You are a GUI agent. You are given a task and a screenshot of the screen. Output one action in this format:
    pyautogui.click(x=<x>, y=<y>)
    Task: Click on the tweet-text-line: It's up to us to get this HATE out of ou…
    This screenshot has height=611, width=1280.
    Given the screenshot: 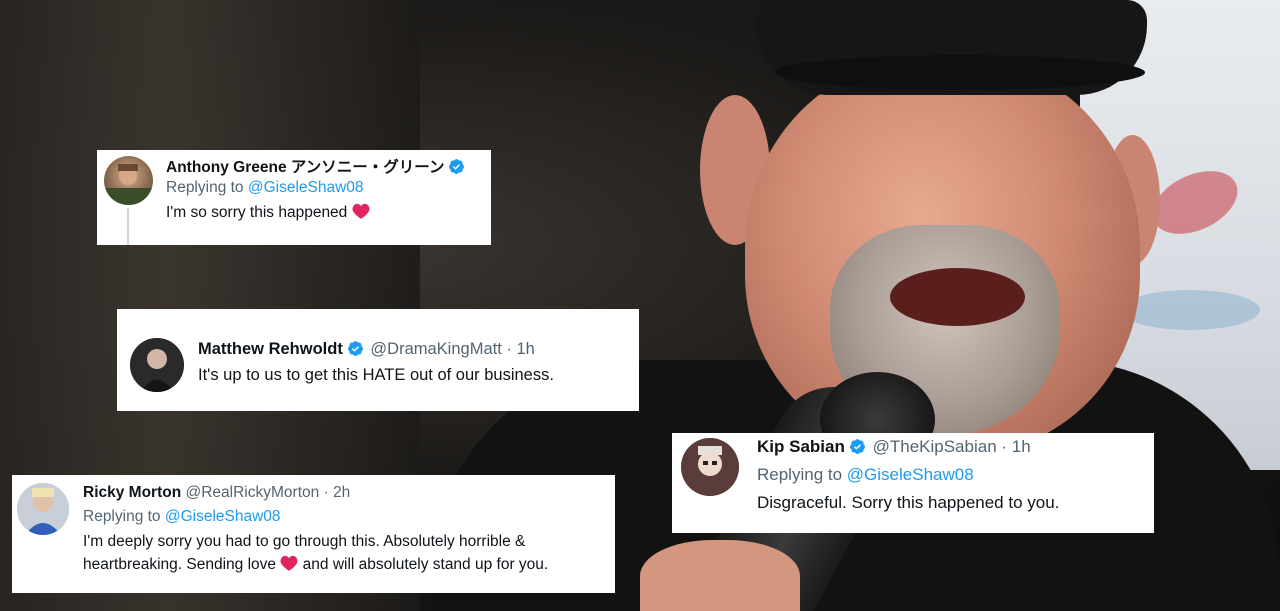 What is the action you would take?
    pyautogui.click(x=376, y=375)
    